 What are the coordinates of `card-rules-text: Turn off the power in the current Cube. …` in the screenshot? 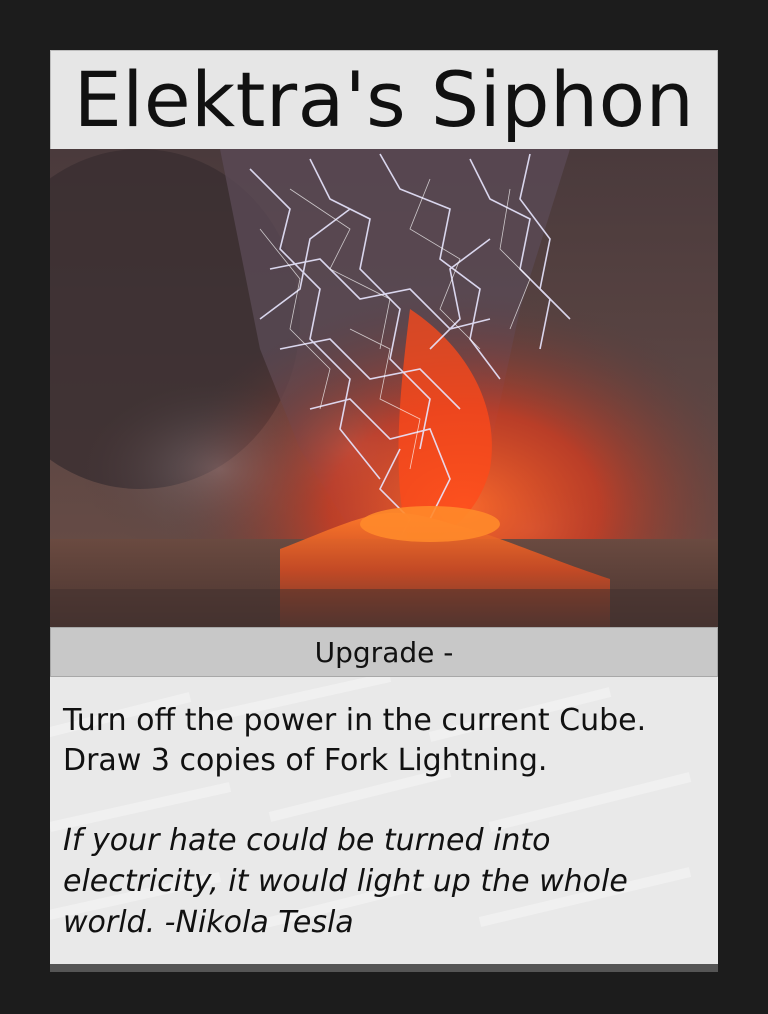 It's located at (355, 740).